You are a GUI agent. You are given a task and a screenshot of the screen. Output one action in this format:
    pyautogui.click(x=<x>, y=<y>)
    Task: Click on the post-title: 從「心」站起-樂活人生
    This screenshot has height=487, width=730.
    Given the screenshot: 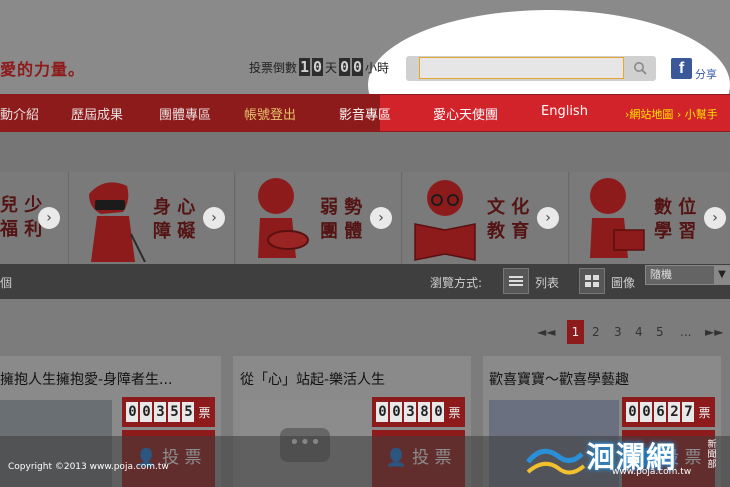 What is the action you would take?
    pyautogui.click(x=312, y=379)
    